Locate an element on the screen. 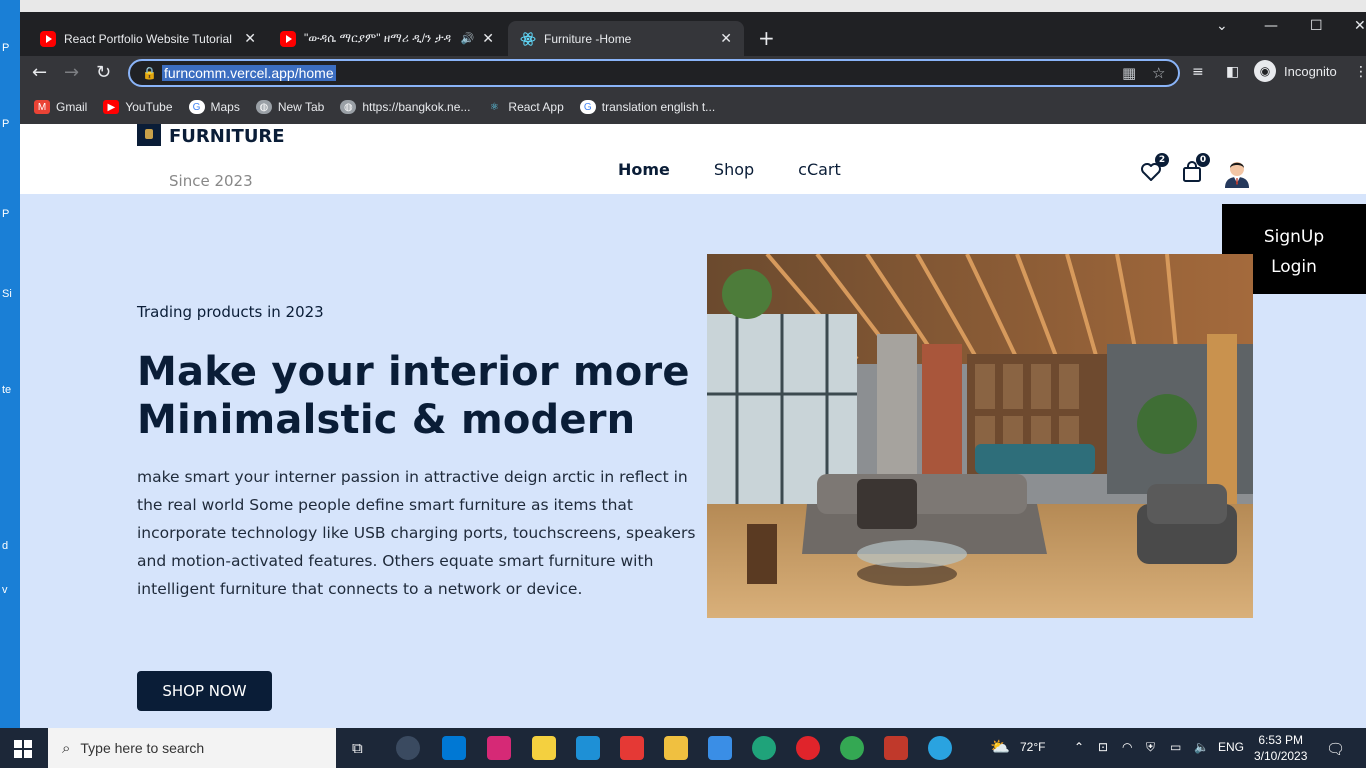 This screenshot has width=1366, height=768. bookmark-label: React App is located at coordinates (536, 107).